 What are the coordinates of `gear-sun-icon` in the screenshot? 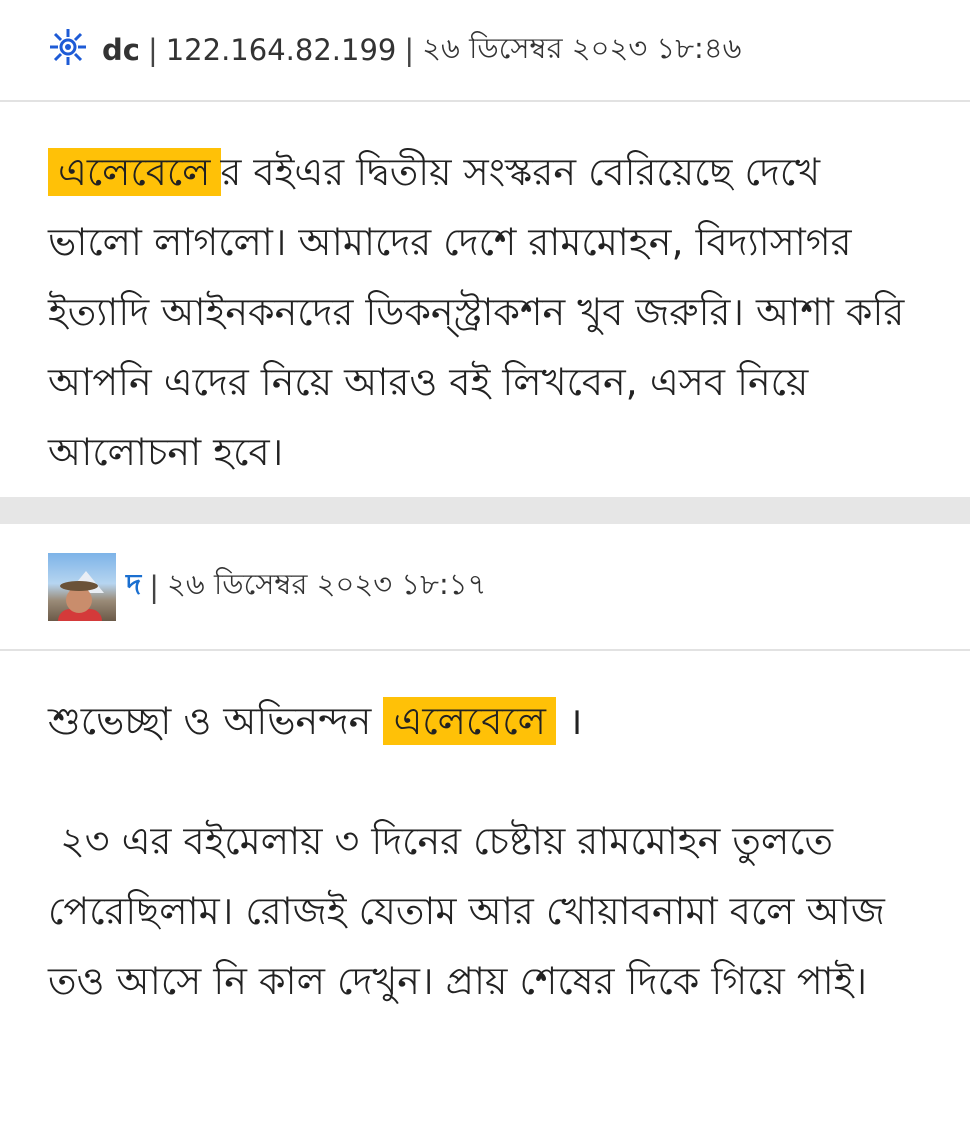 It's located at (68, 50).